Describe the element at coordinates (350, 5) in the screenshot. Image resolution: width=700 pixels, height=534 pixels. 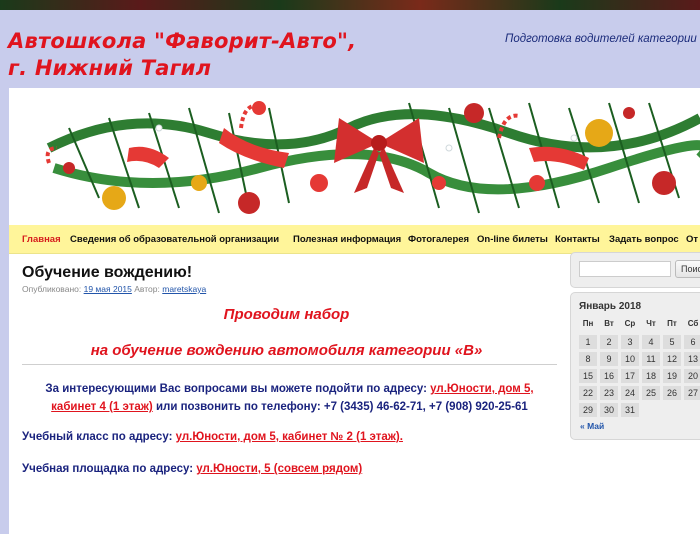
I see `top-decoration-strip` at that location.